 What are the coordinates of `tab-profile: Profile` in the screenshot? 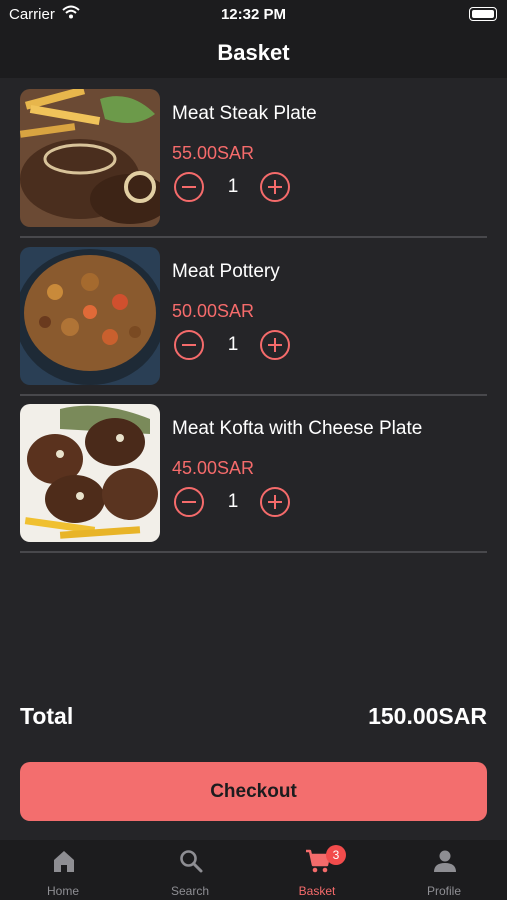 It's located at (444, 870).